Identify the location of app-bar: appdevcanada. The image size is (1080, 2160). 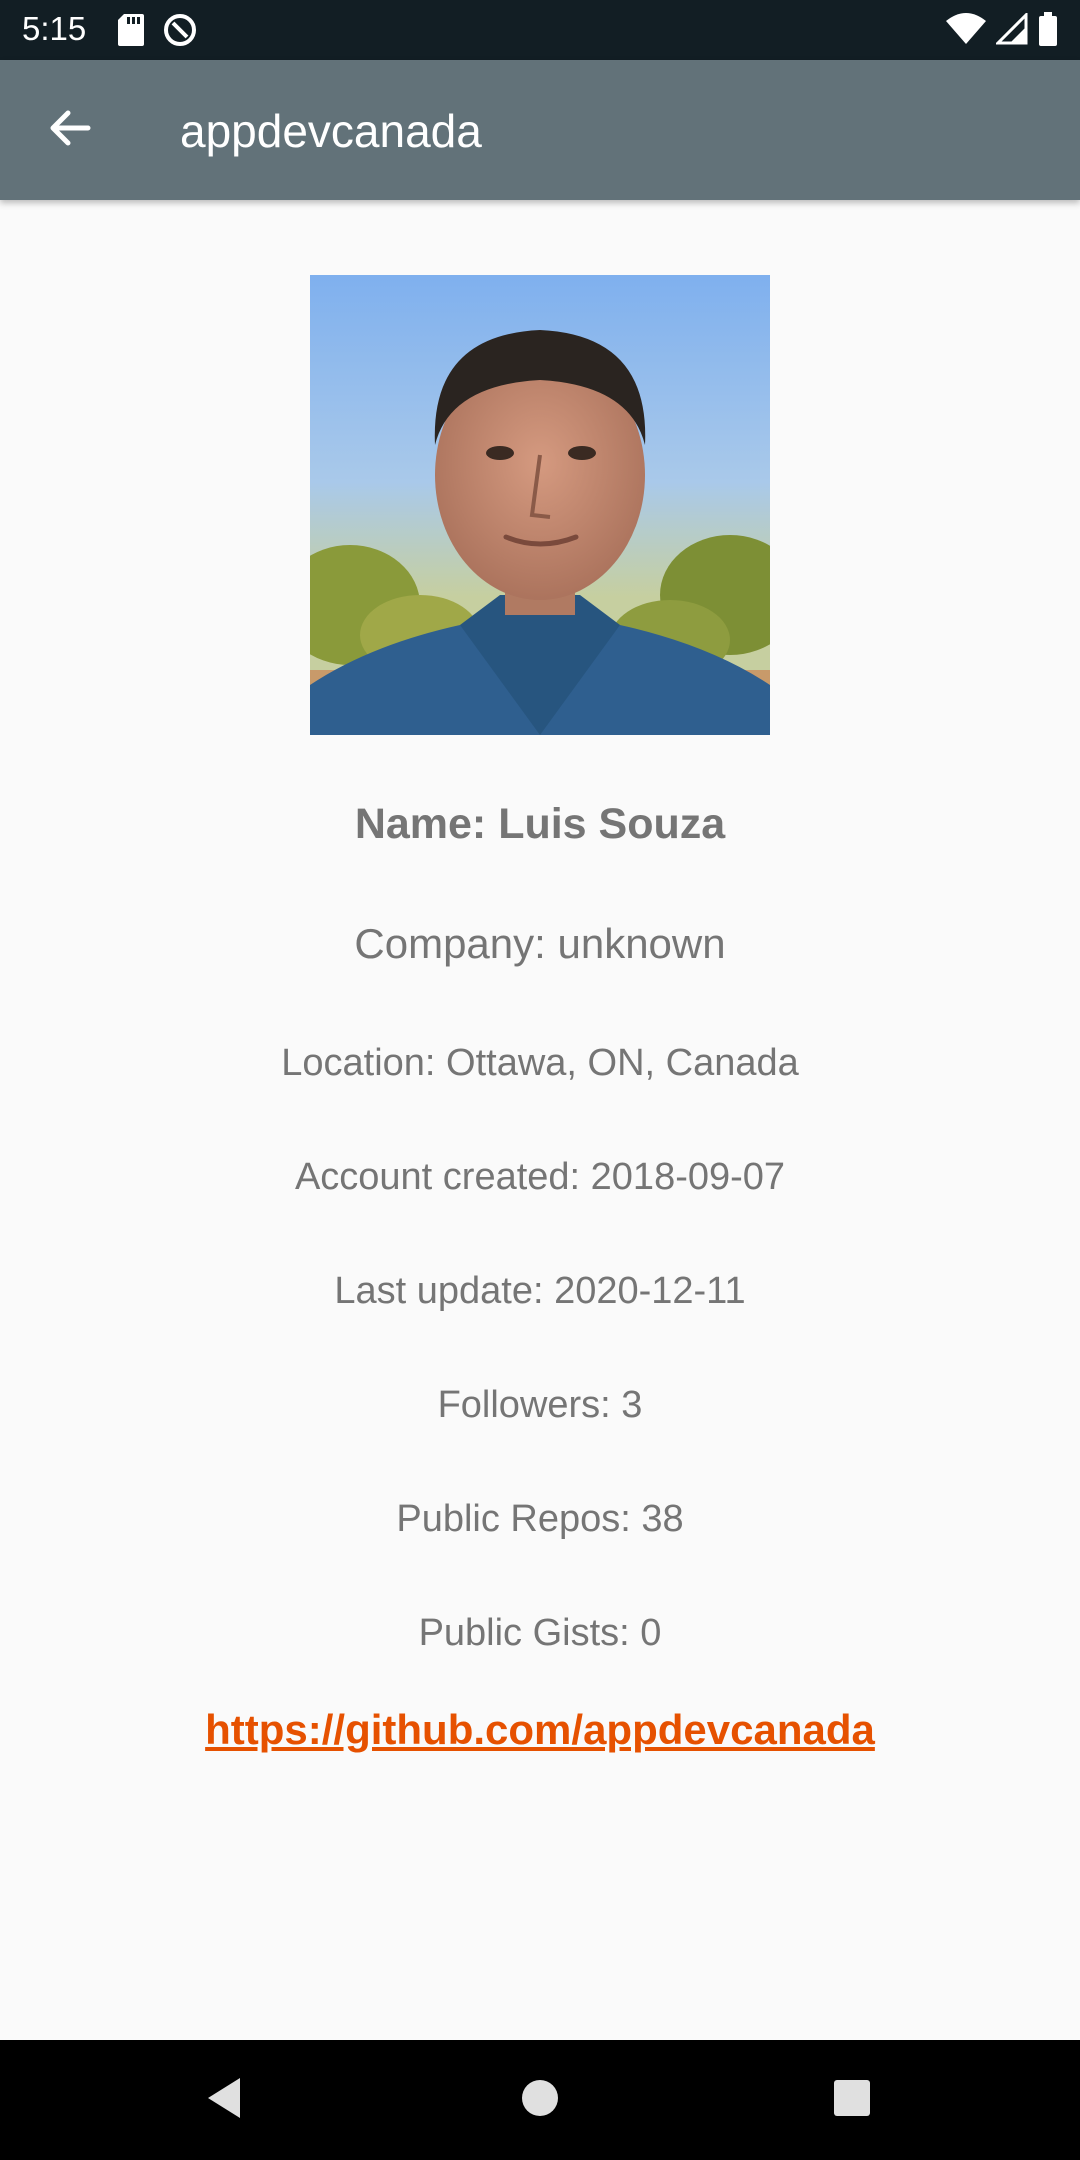
(540, 130).